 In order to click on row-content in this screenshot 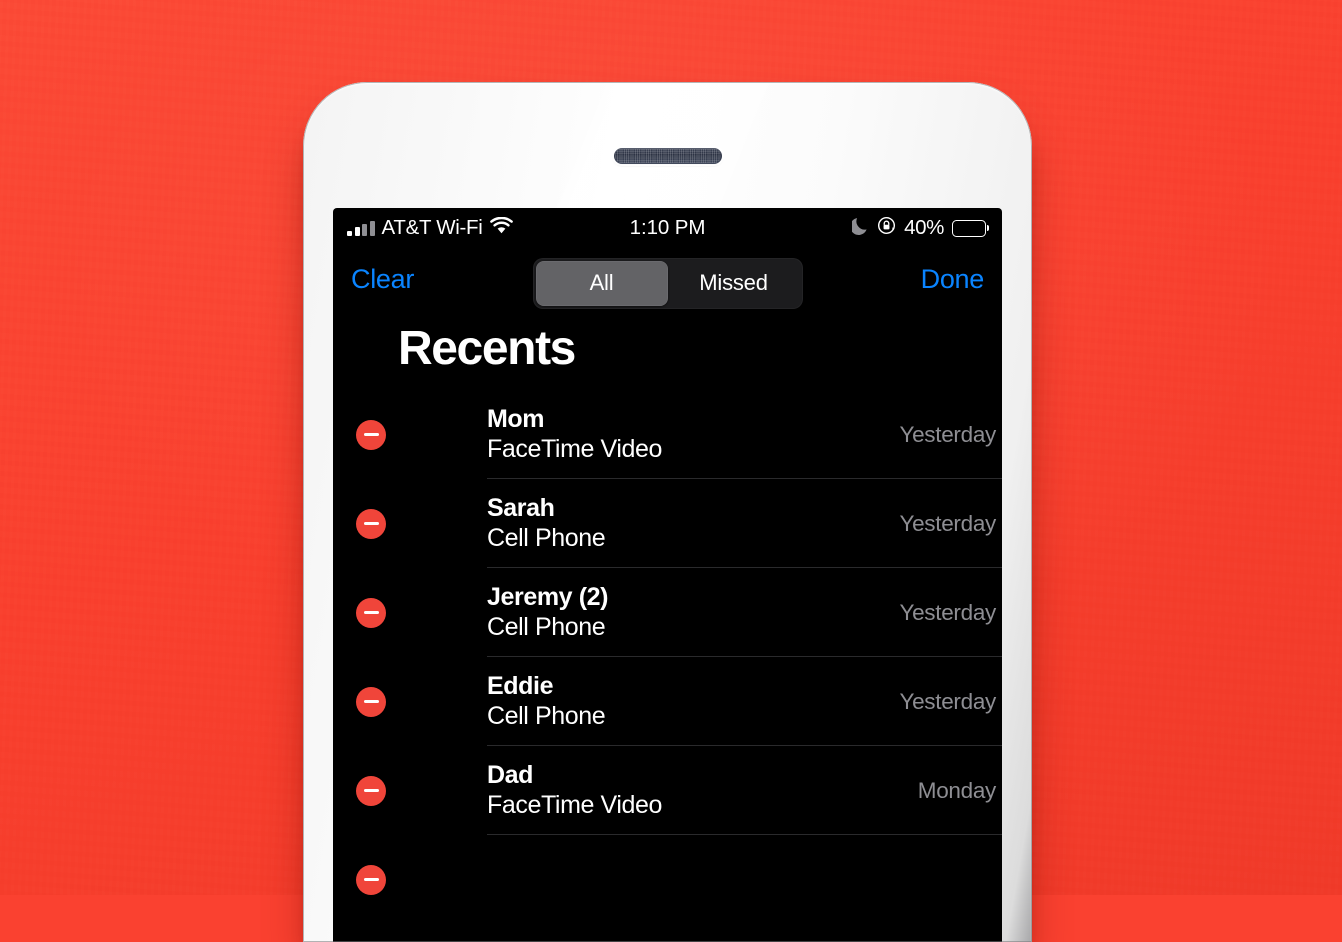, I will do `click(744, 879)`.